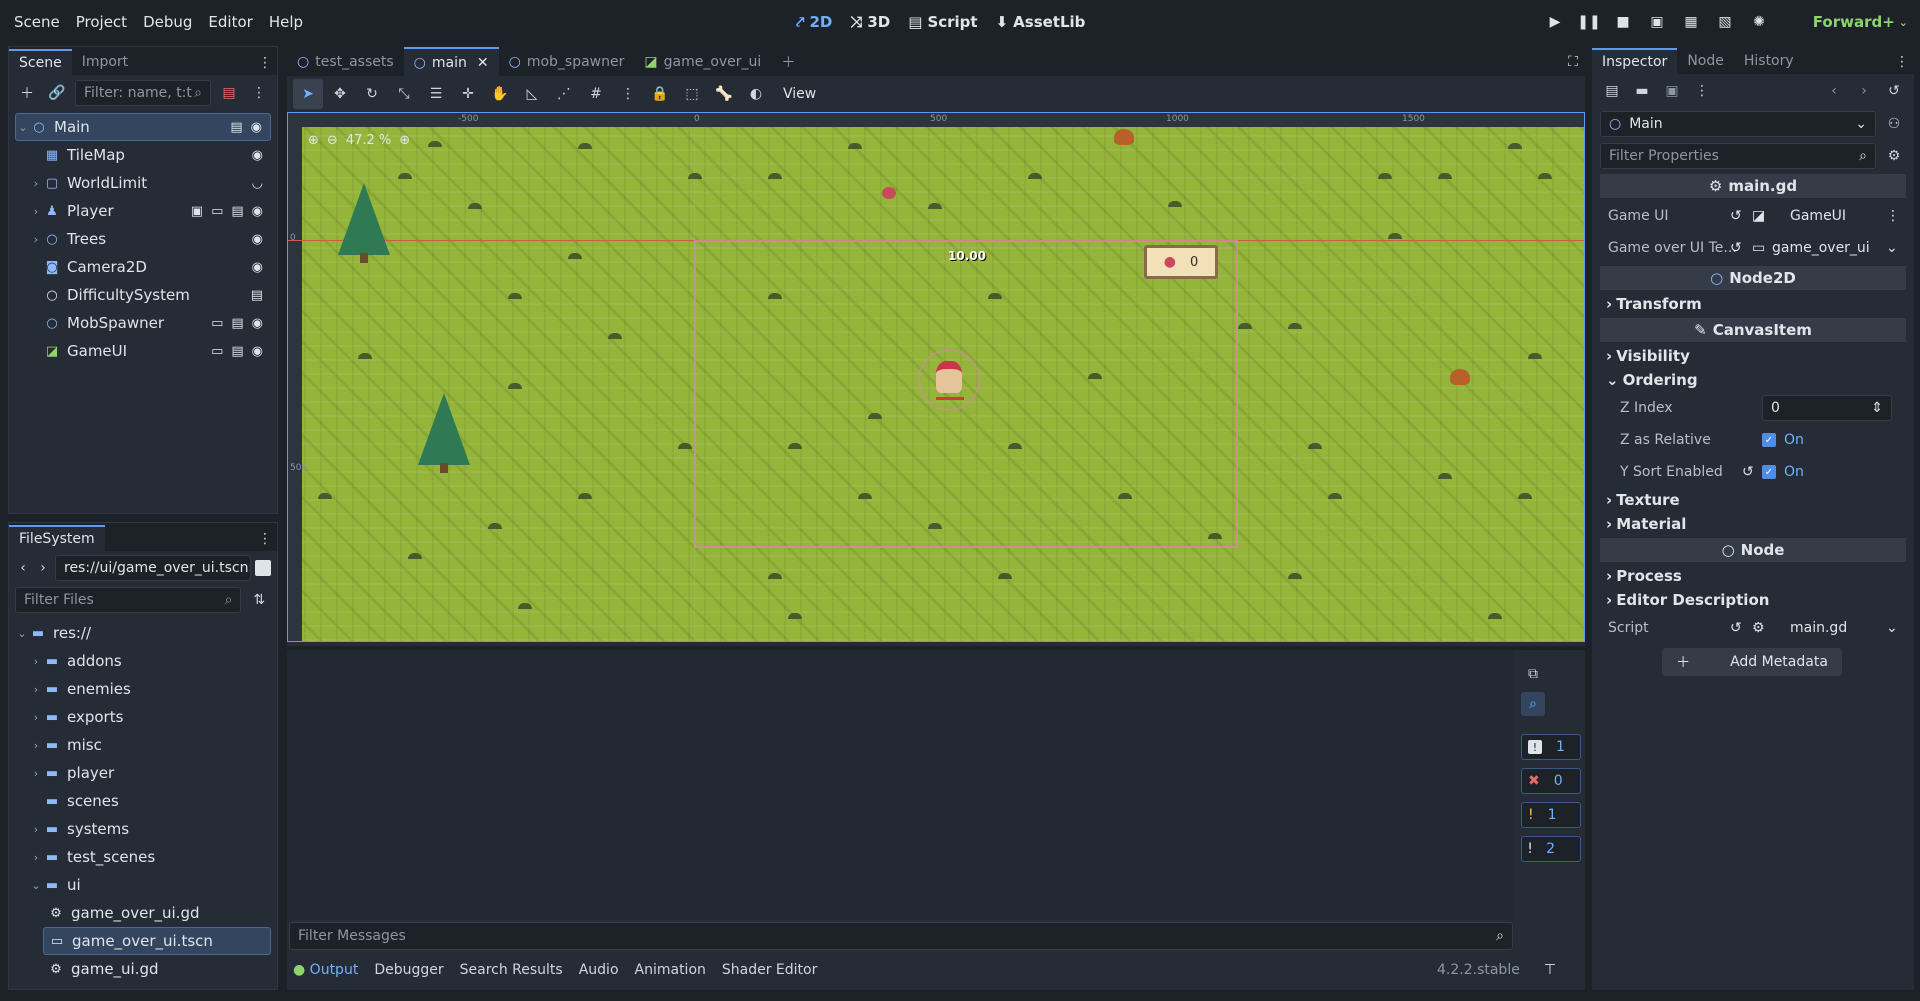 Image resolution: width=1920 pixels, height=1001 pixels. What do you see at coordinates (1818, 628) in the screenshot?
I see `script-value: main.gd` at bounding box center [1818, 628].